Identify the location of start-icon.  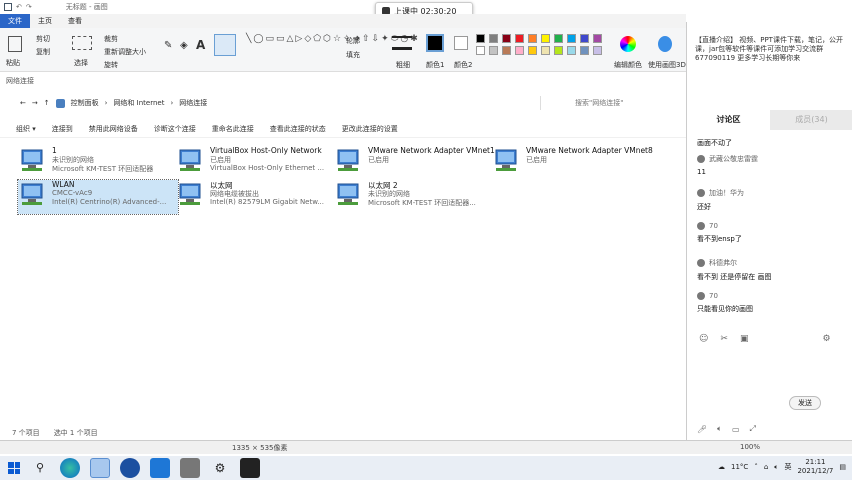
(14, 468).